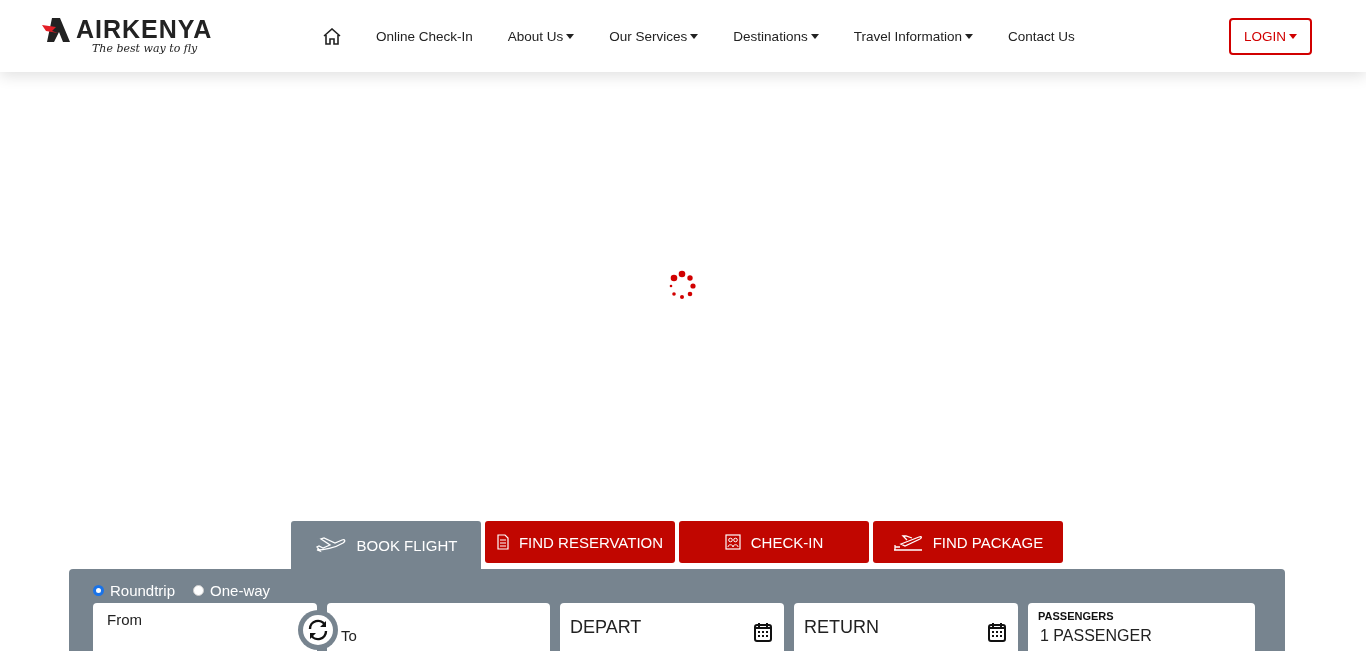 The height and width of the screenshot is (651, 1366). Describe the element at coordinates (541, 36) in the screenshot. I see `nav-link: About Us` at that location.